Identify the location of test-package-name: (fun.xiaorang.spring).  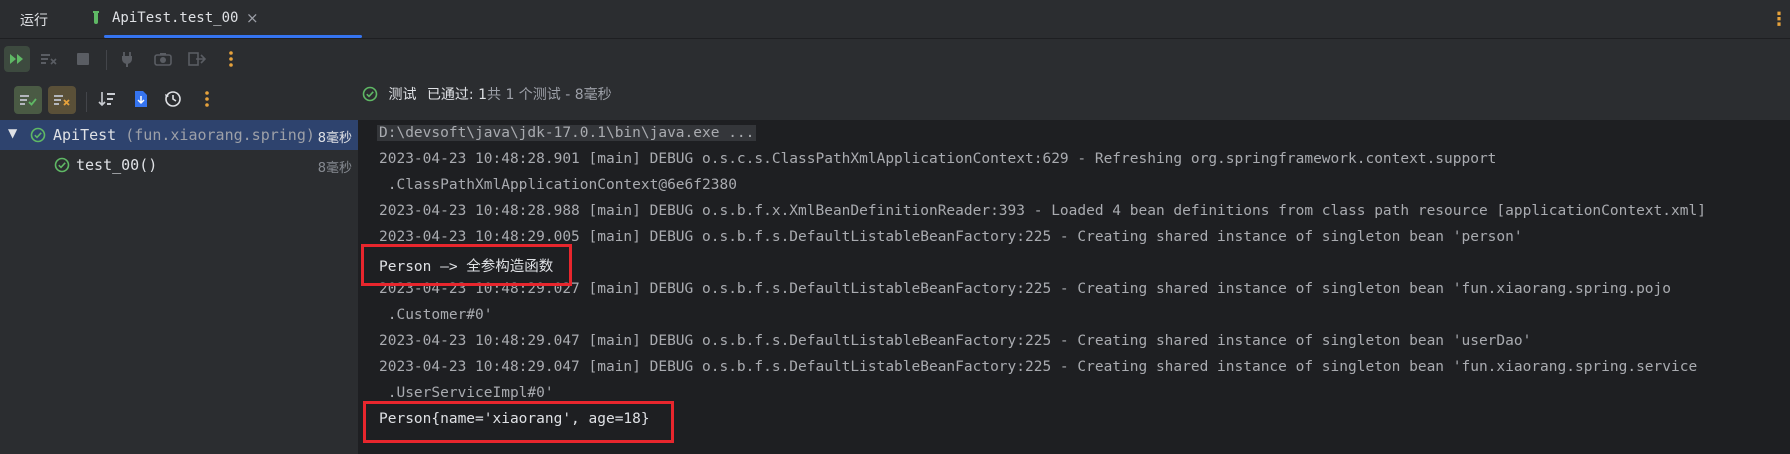
(220, 135).